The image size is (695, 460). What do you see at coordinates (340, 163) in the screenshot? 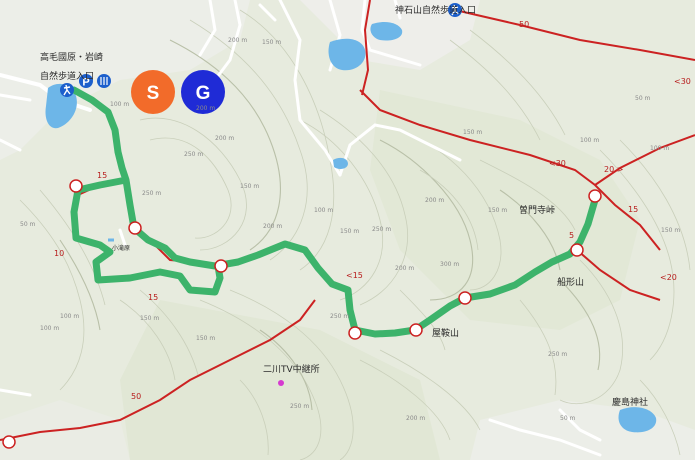
I see `pond-small` at bounding box center [340, 163].